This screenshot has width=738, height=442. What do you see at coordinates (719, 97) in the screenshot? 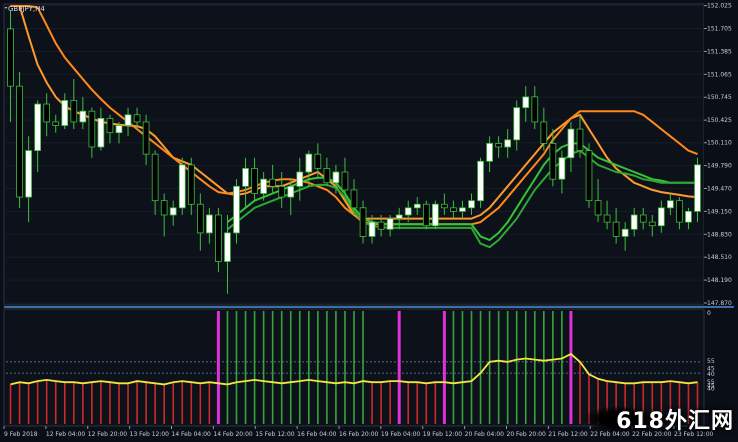
I see `price-tick-label: 150.745` at bounding box center [719, 97].